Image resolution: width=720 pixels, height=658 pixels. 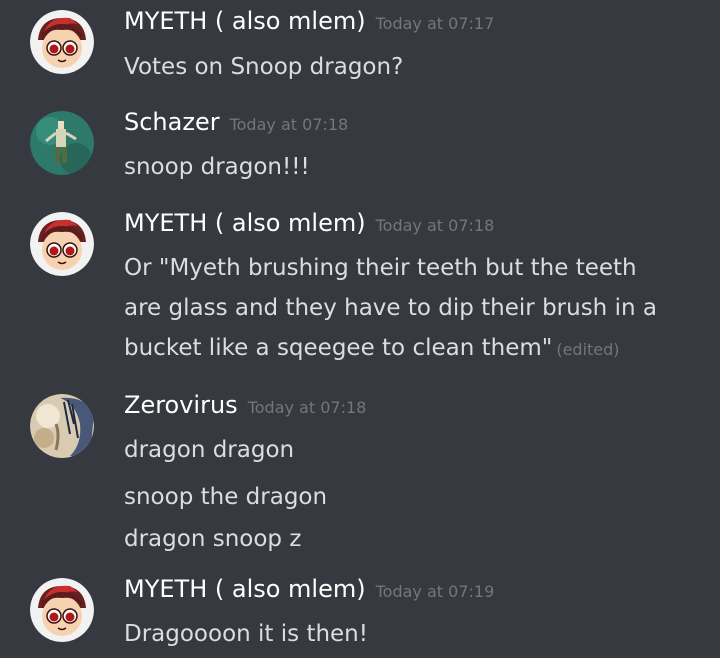 I want to click on edited-label: (edited), so click(x=588, y=349).